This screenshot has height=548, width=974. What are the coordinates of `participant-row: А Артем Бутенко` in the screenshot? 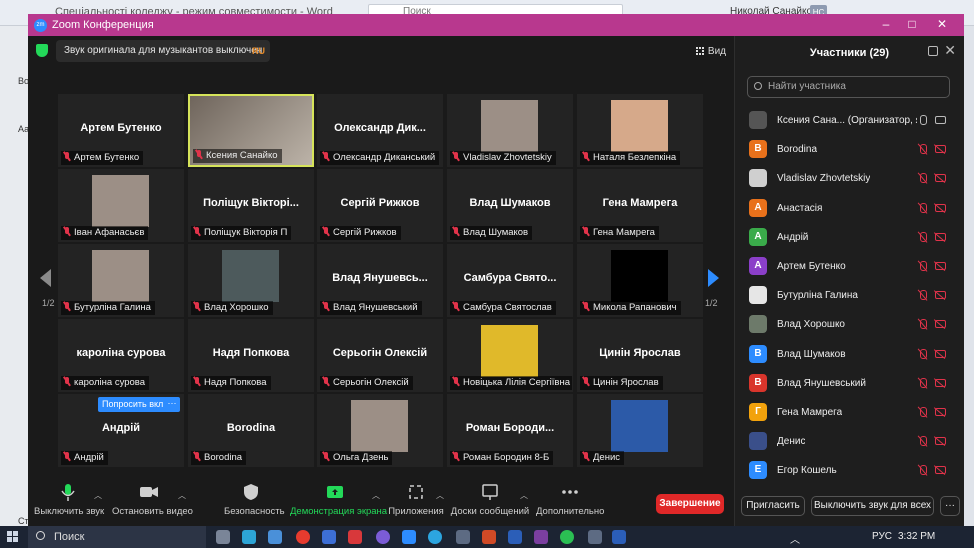 It's located at (850, 266).